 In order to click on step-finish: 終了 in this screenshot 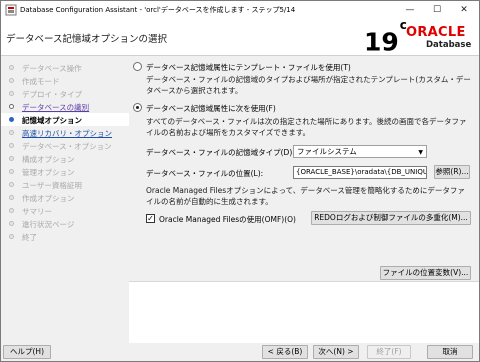, I will do `click(65, 236)`.